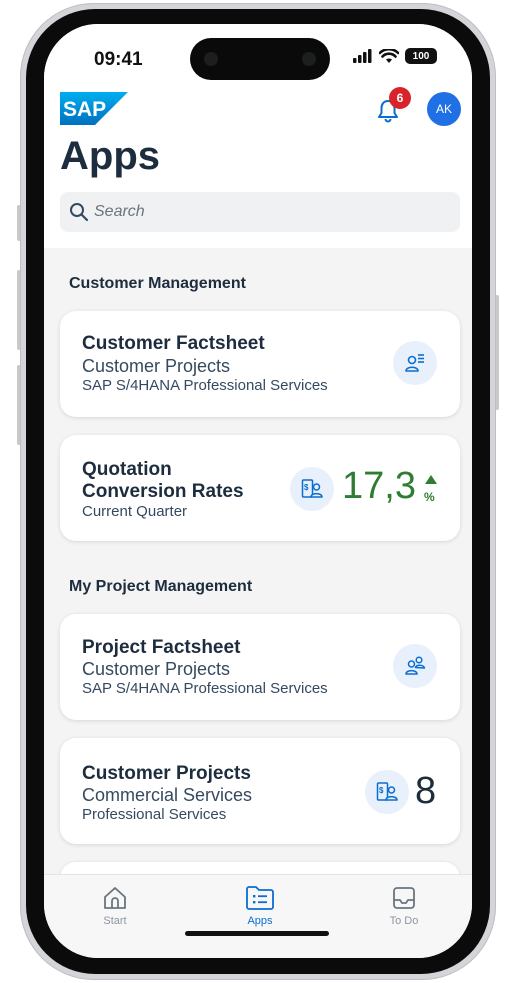  Describe the element at coordinates (110, 156) in the screenshot. I see `page-title: Apps` at that location.